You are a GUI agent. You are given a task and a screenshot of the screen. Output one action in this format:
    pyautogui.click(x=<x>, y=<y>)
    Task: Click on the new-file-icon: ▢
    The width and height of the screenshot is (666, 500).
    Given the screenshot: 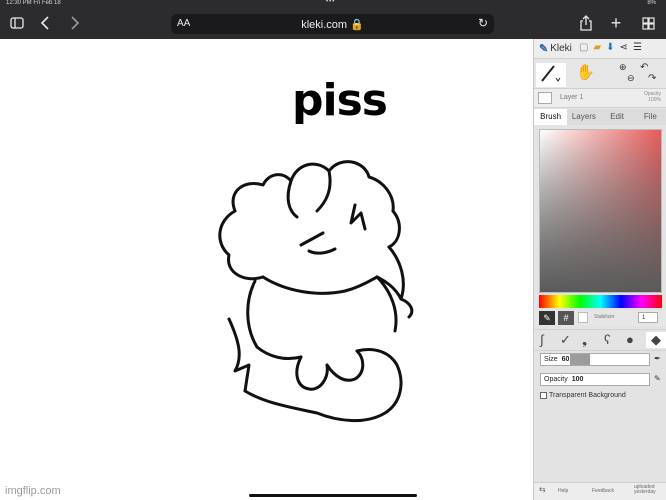 What is the action you would take?
    pyautogui.click(x=583, y=47)
    